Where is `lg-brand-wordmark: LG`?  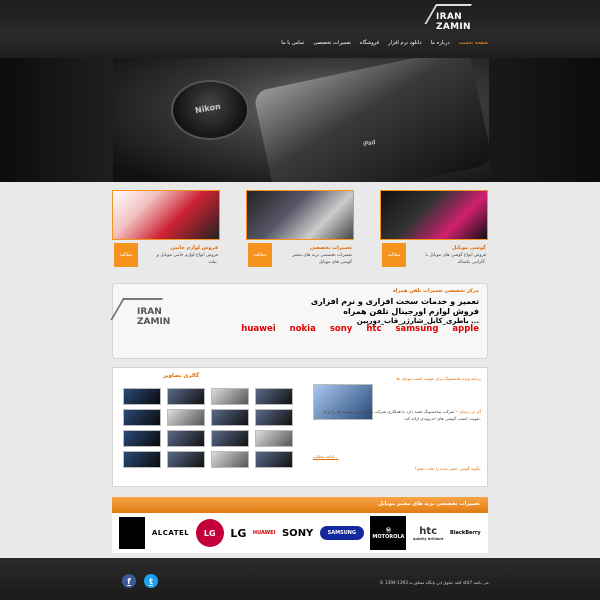
lg-brand-wordmark: LG is located at coordinates (238, 533).